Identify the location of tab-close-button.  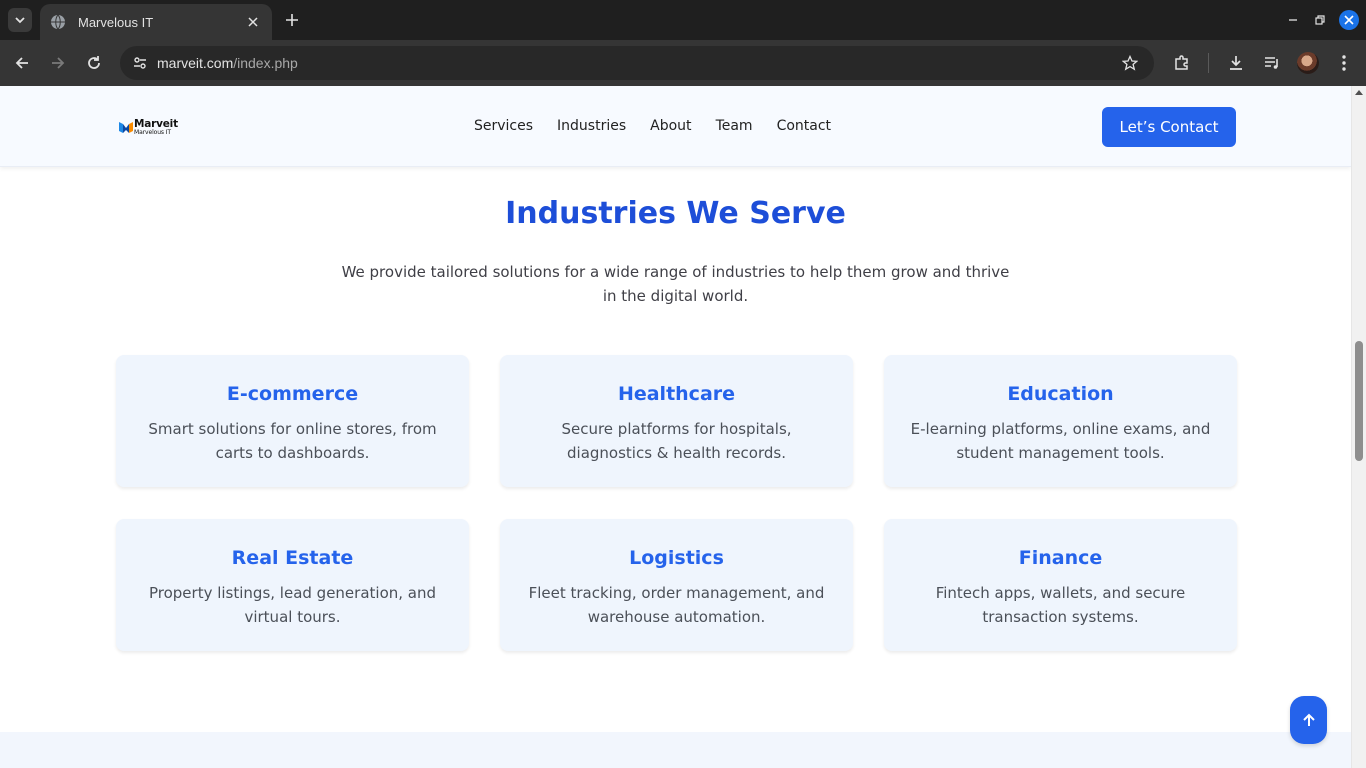
(253, 22).